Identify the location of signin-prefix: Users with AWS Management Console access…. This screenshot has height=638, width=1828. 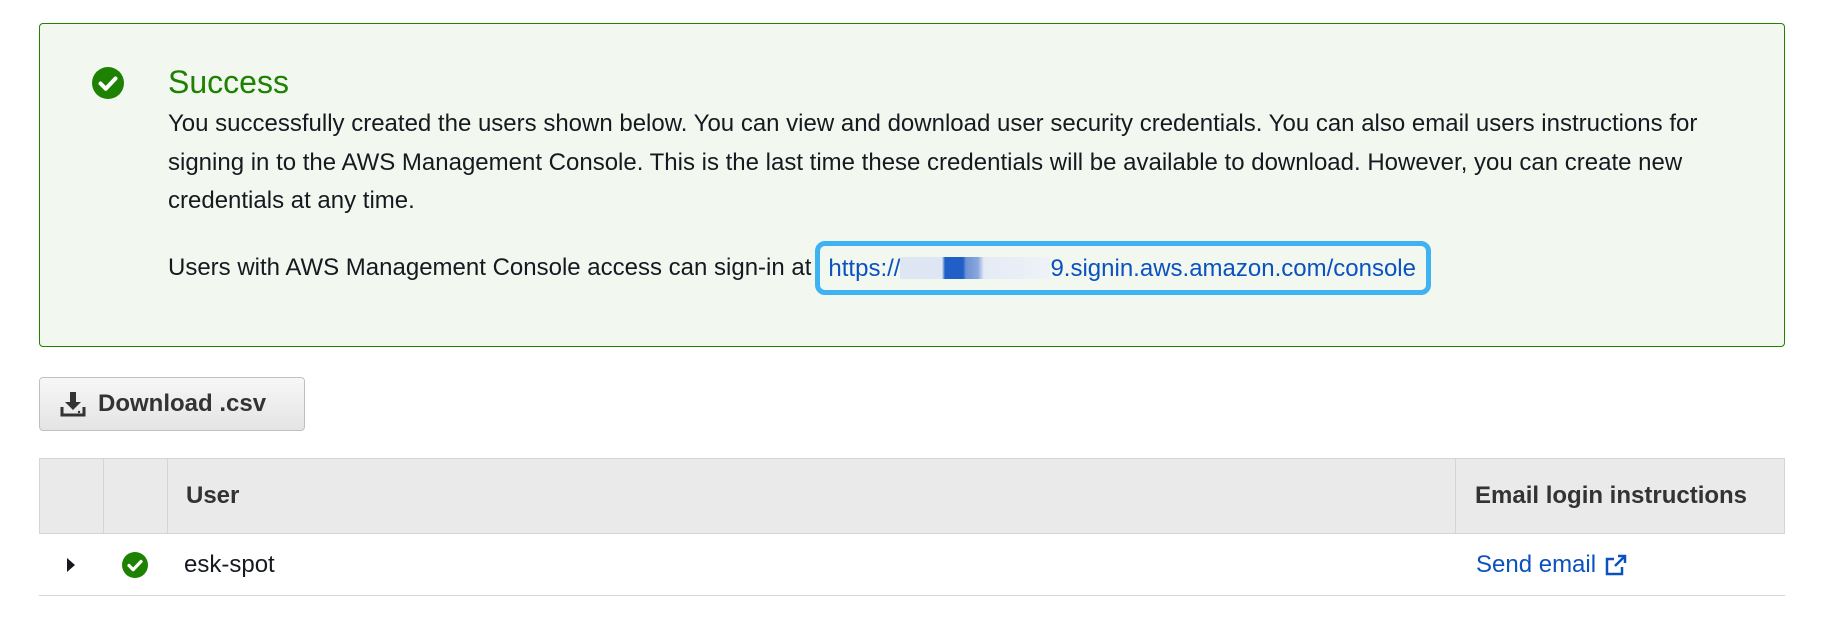
(490, 267).